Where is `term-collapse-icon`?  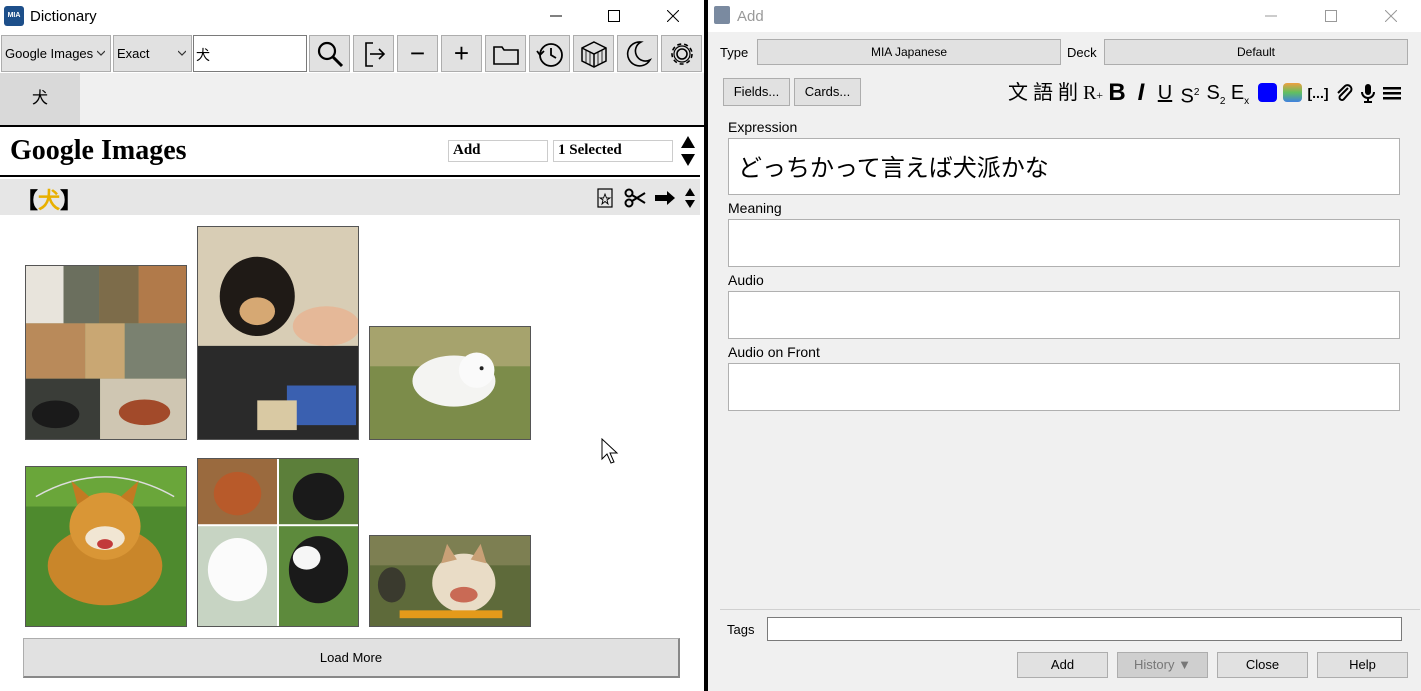
term-collapse-icon is located at coordinates (690, 198).